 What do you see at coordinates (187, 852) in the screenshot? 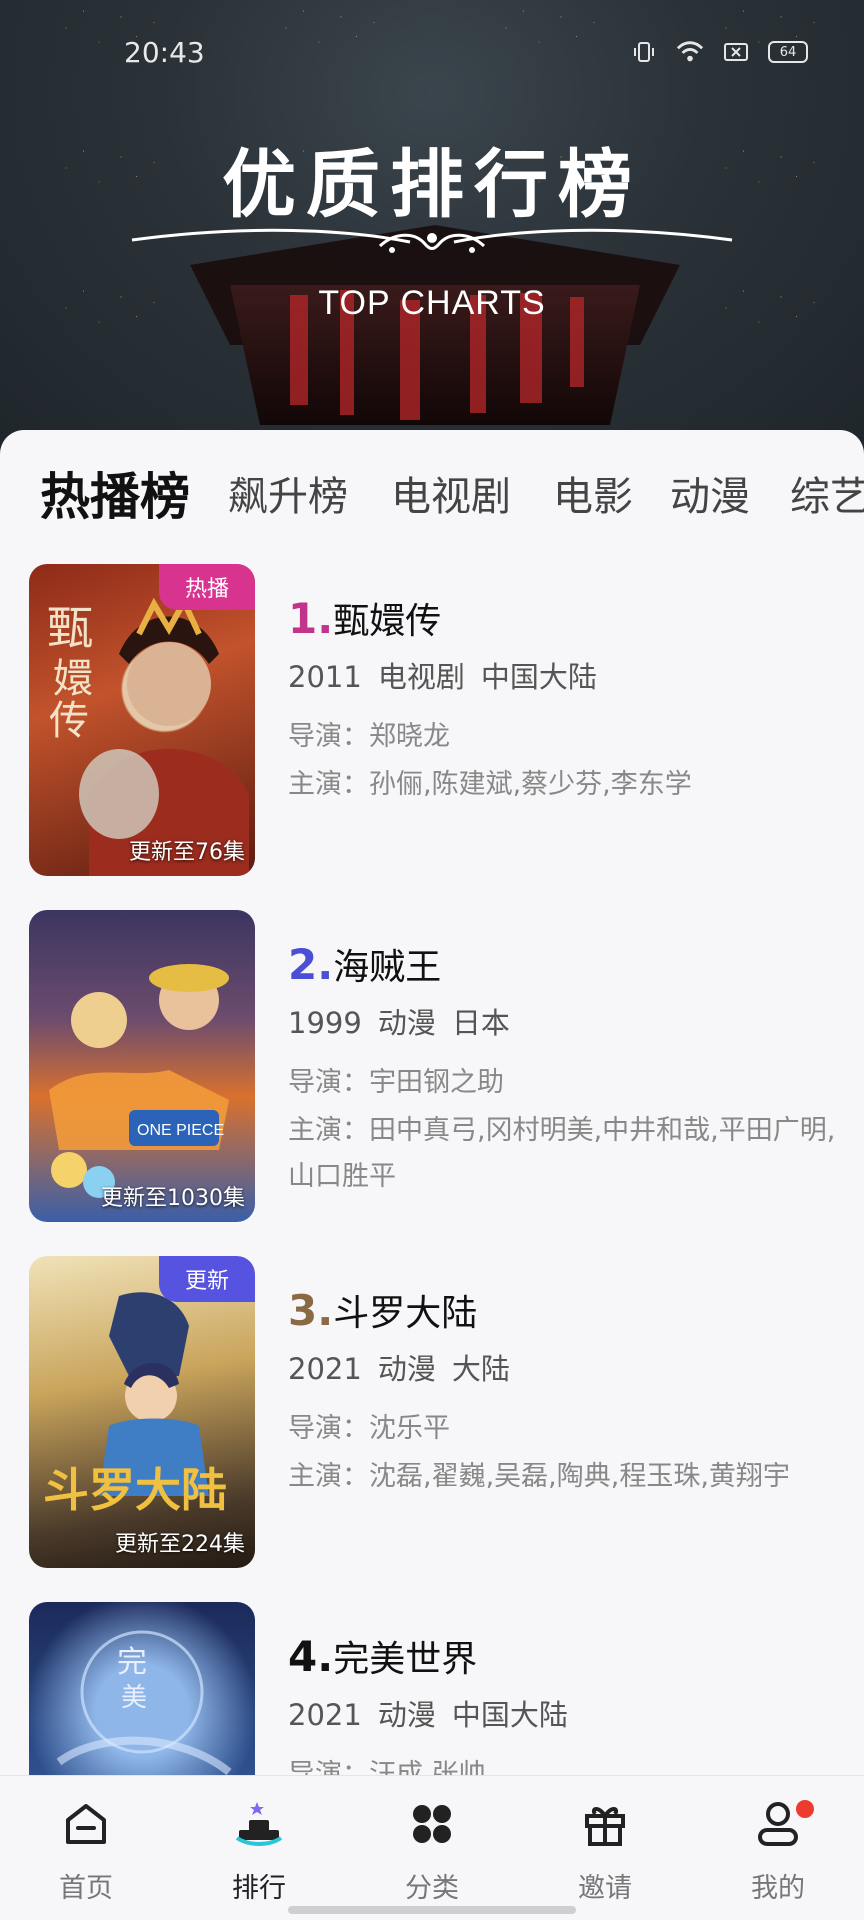
I see `episode-update: 更新至76集` at bounding box center [187, 852].